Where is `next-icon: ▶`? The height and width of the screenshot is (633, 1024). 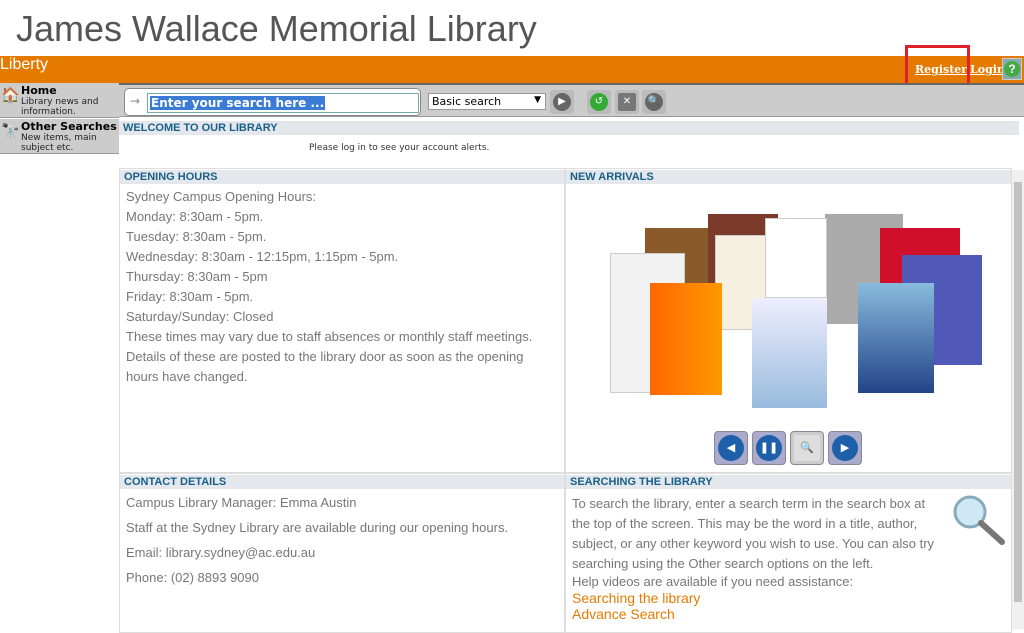 next-icon: ▶ is located at coordinates (845, 448).